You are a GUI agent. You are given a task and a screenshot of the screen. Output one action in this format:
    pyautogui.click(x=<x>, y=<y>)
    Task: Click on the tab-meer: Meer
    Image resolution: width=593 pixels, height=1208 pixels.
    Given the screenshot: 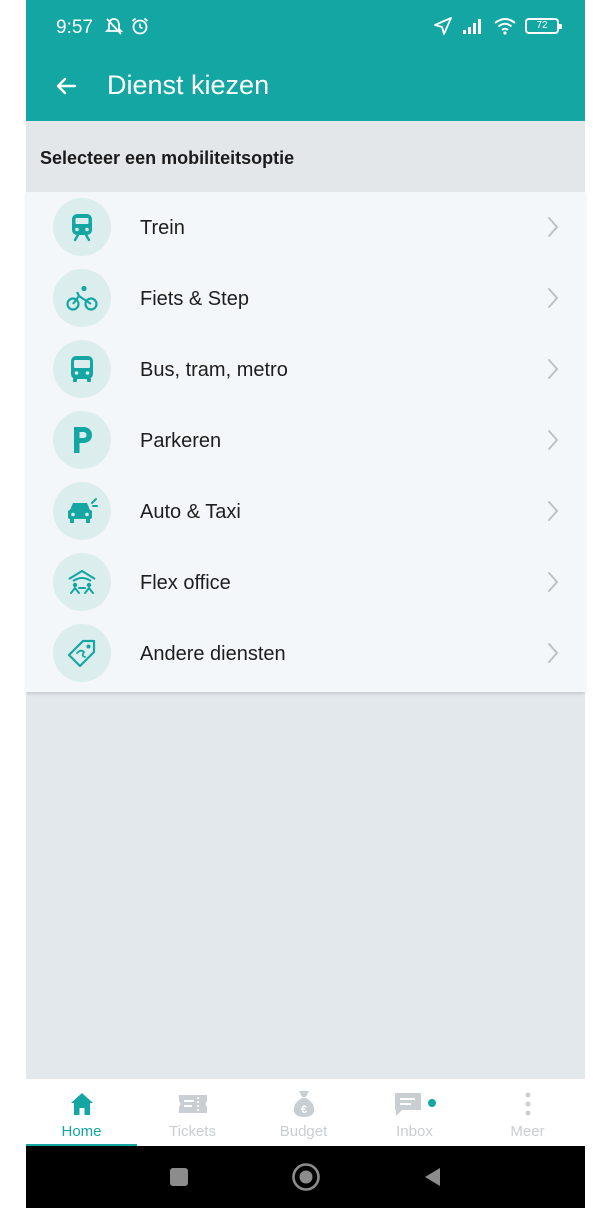 What is the action you would take?
    pyautogui.click(x=527, y=1113)
    